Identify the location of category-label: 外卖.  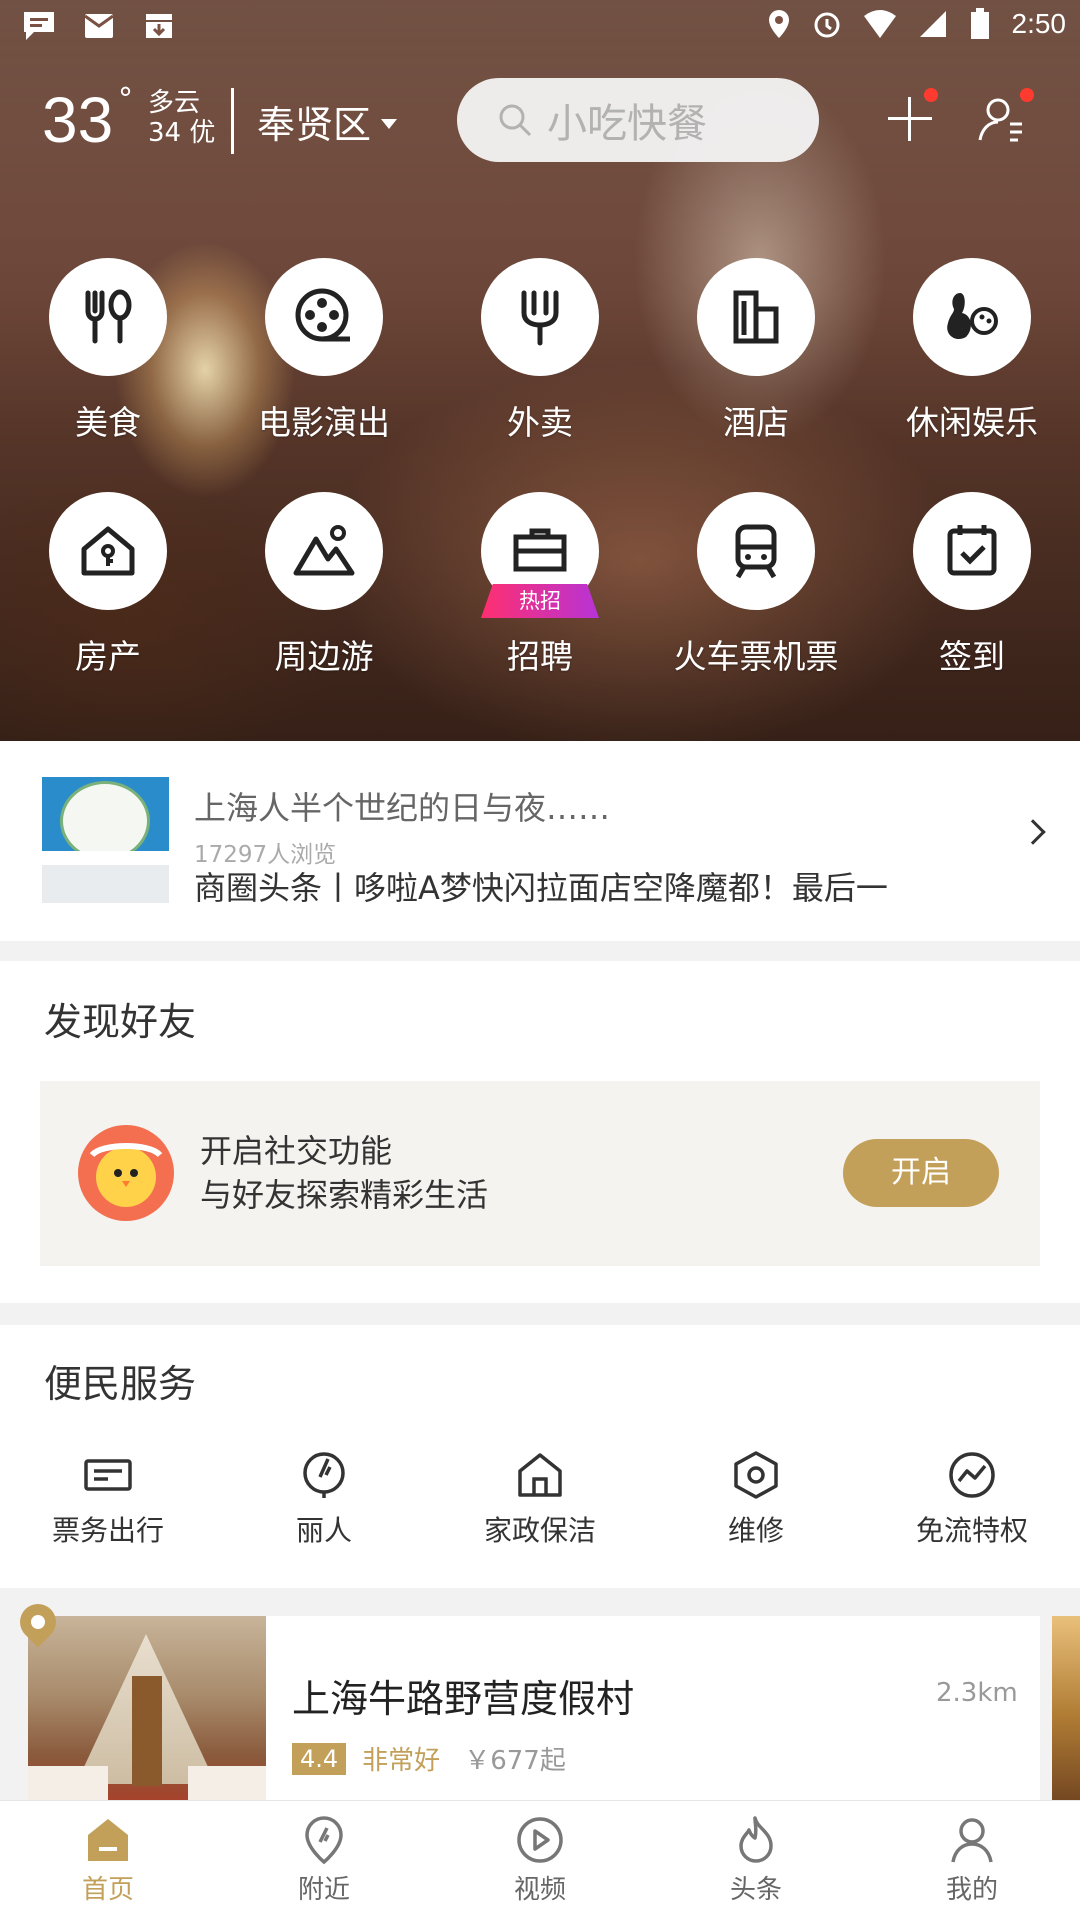
(540, 422).